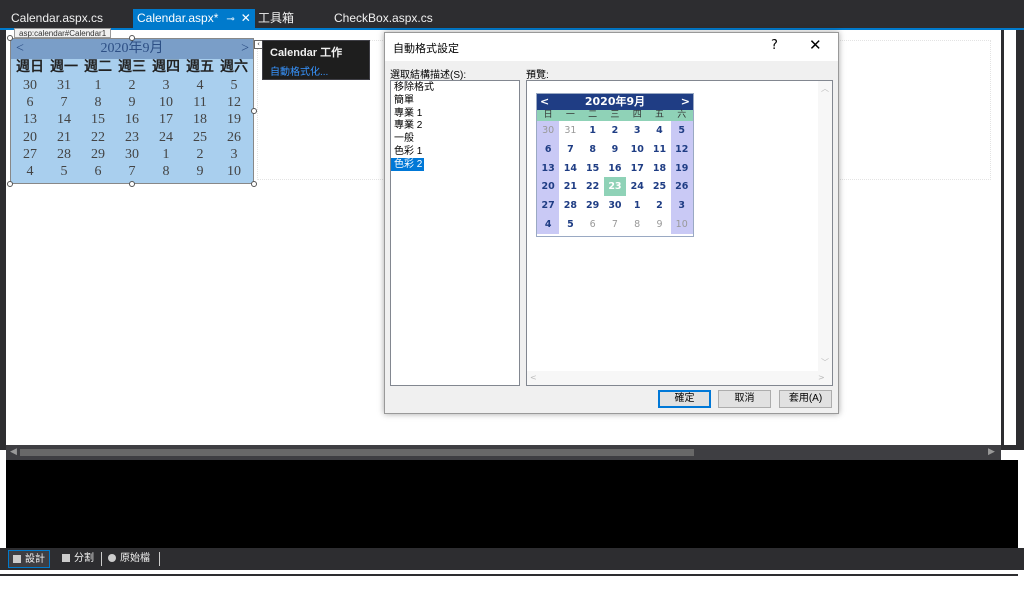  What do you see at coordinates (129, 559) in the screenshot?
I see `tab-source-view: 原始檔` at bounding box center [129, 559].